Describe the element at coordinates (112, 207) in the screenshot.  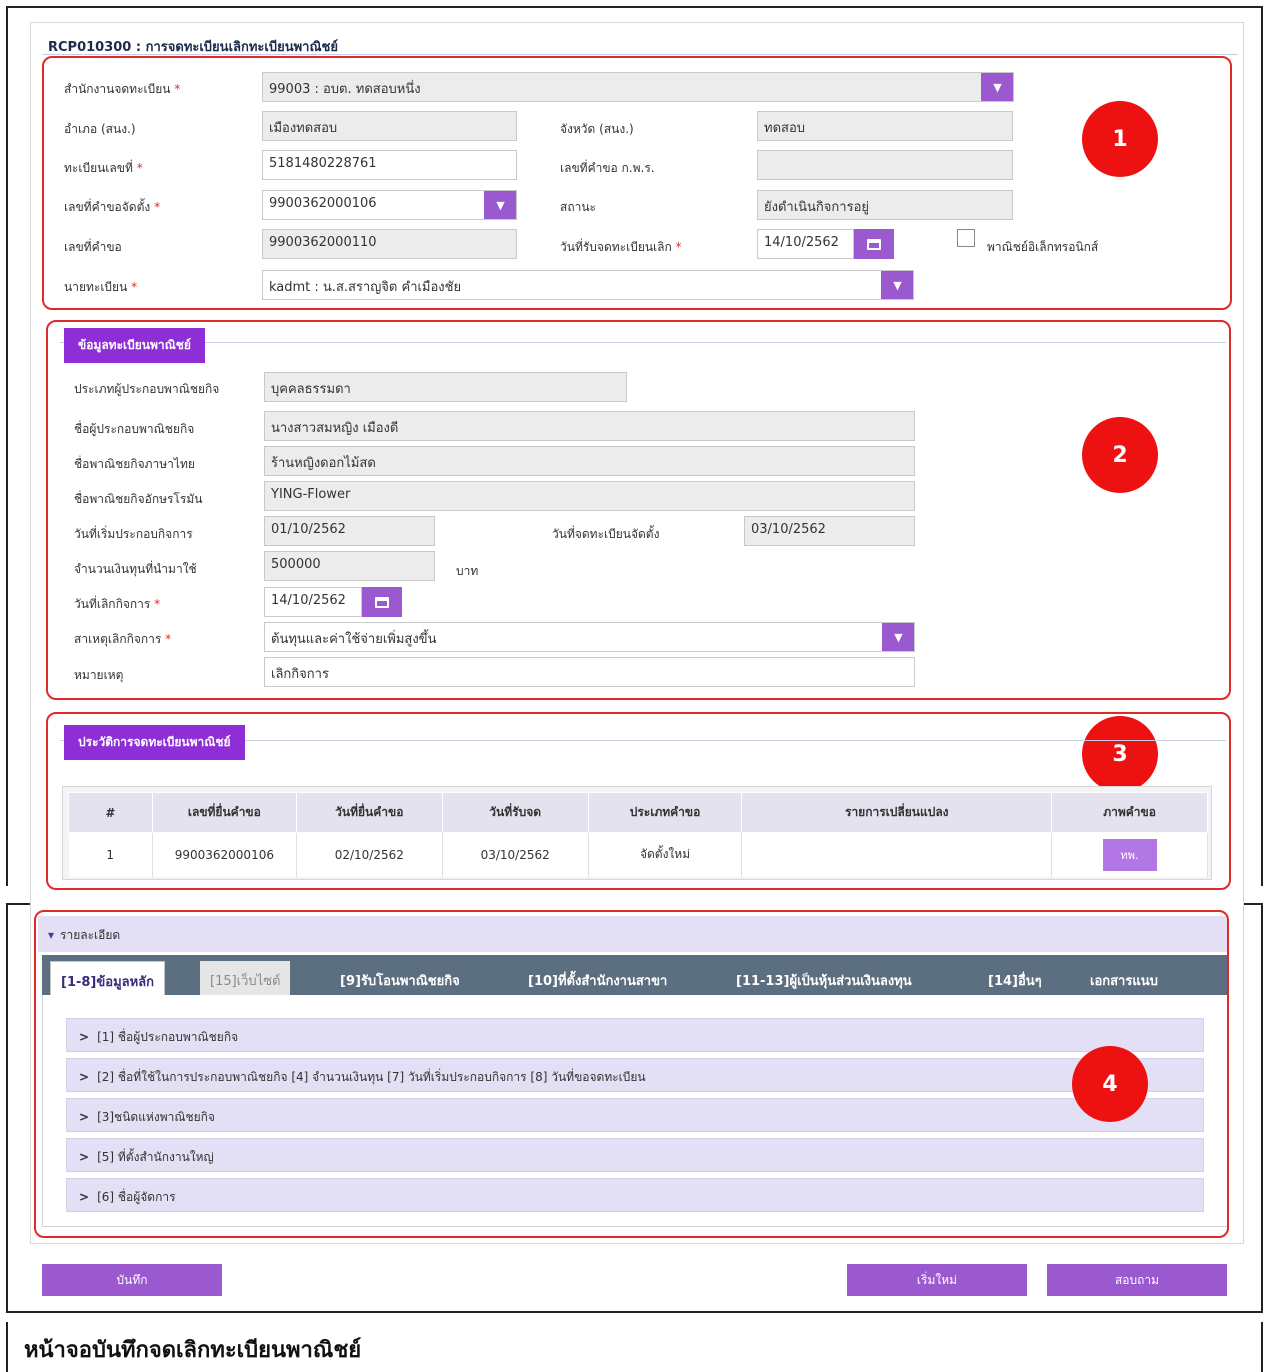
I see `setup-request-label: เลขที่คำขอจัดตั้ง *` at that location.